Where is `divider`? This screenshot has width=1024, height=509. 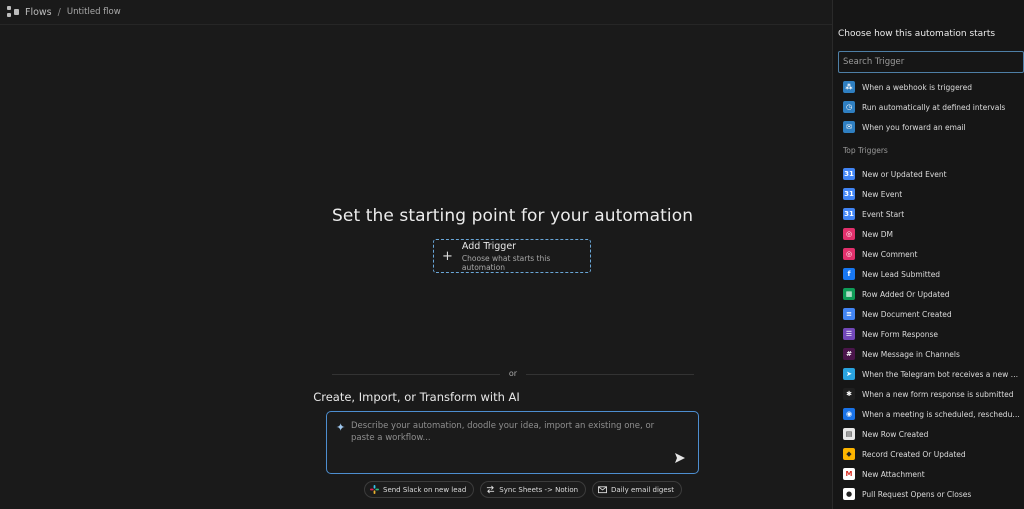
divider is located at coordinates (416, 24).